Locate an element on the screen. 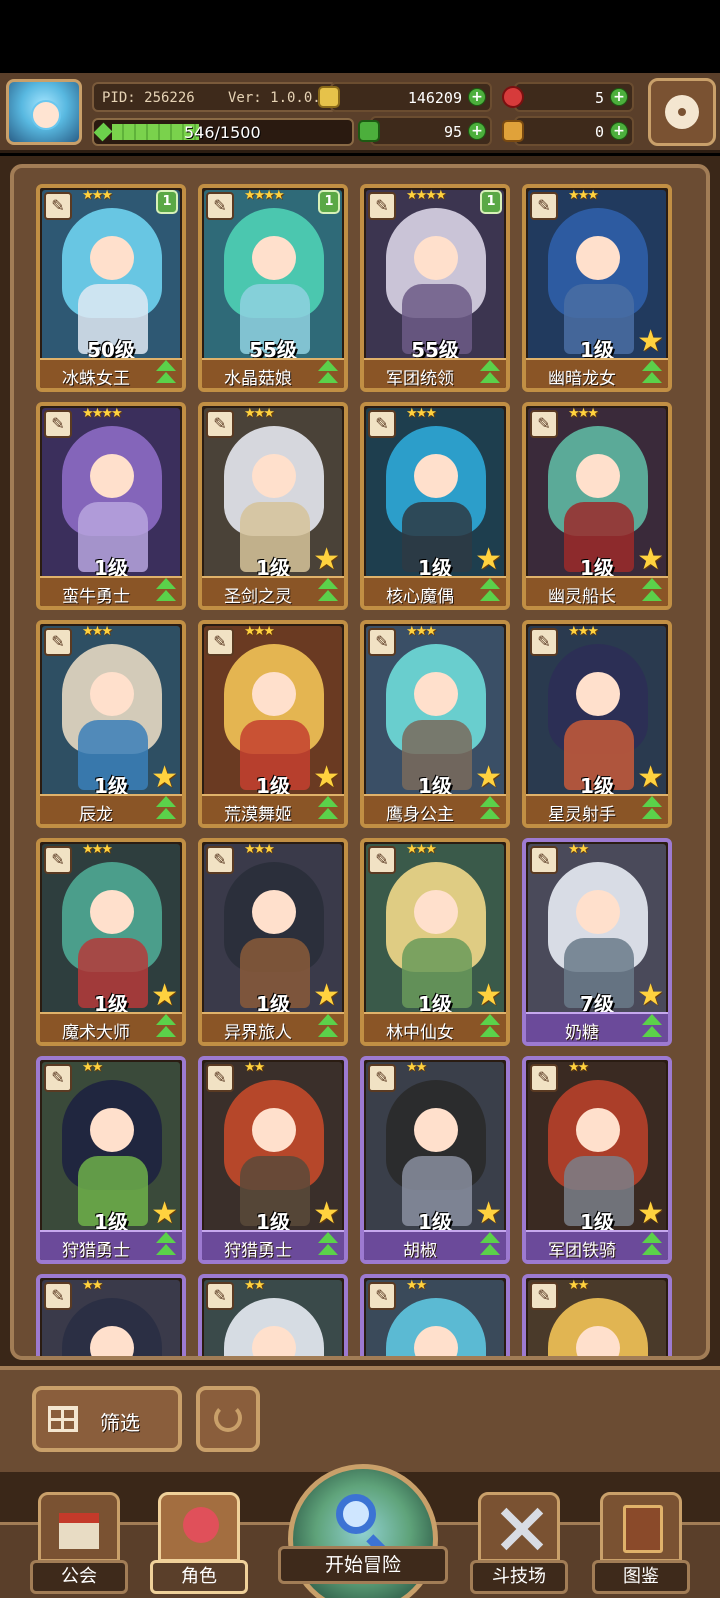 This screenshot has width=720, height=1598. filter-button: 筛选 is located at coordinates (107, 1419).